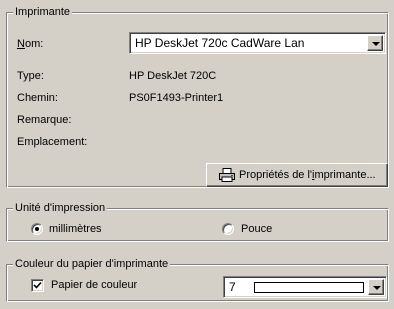 The width and height of the screenshot is (394, 309). What do you see at coordinates (75, 229) in the screenshot?
I see `millimeters-label: millimètres` at bounding box center [75, 229].